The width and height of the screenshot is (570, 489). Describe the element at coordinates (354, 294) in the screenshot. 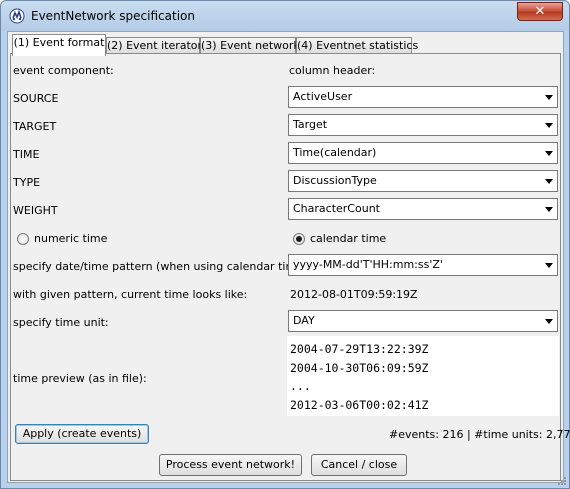

I see `current-time-value: 2012-08-01T09:59:19Z` at that location.